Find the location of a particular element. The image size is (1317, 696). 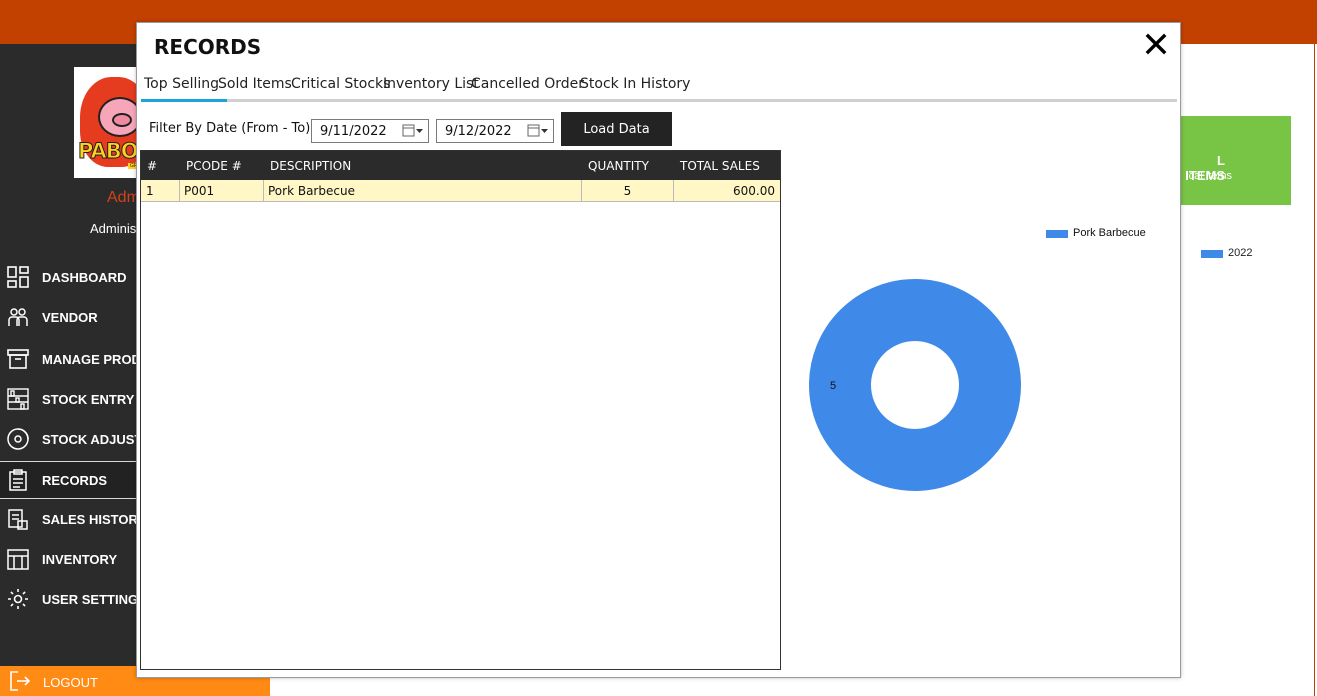

chart-legend-swatch is located at coordinates (1057, 234).